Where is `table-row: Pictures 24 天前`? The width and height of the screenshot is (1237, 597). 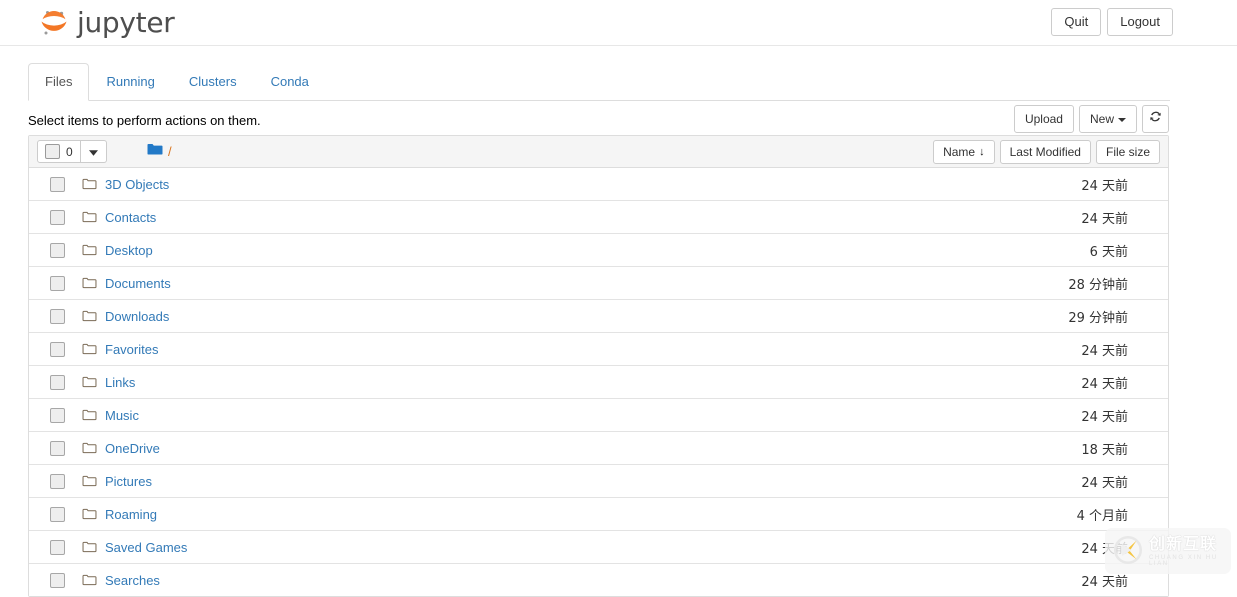
table-row: Pictures 24 天前 is located at coordinates (598, 481).